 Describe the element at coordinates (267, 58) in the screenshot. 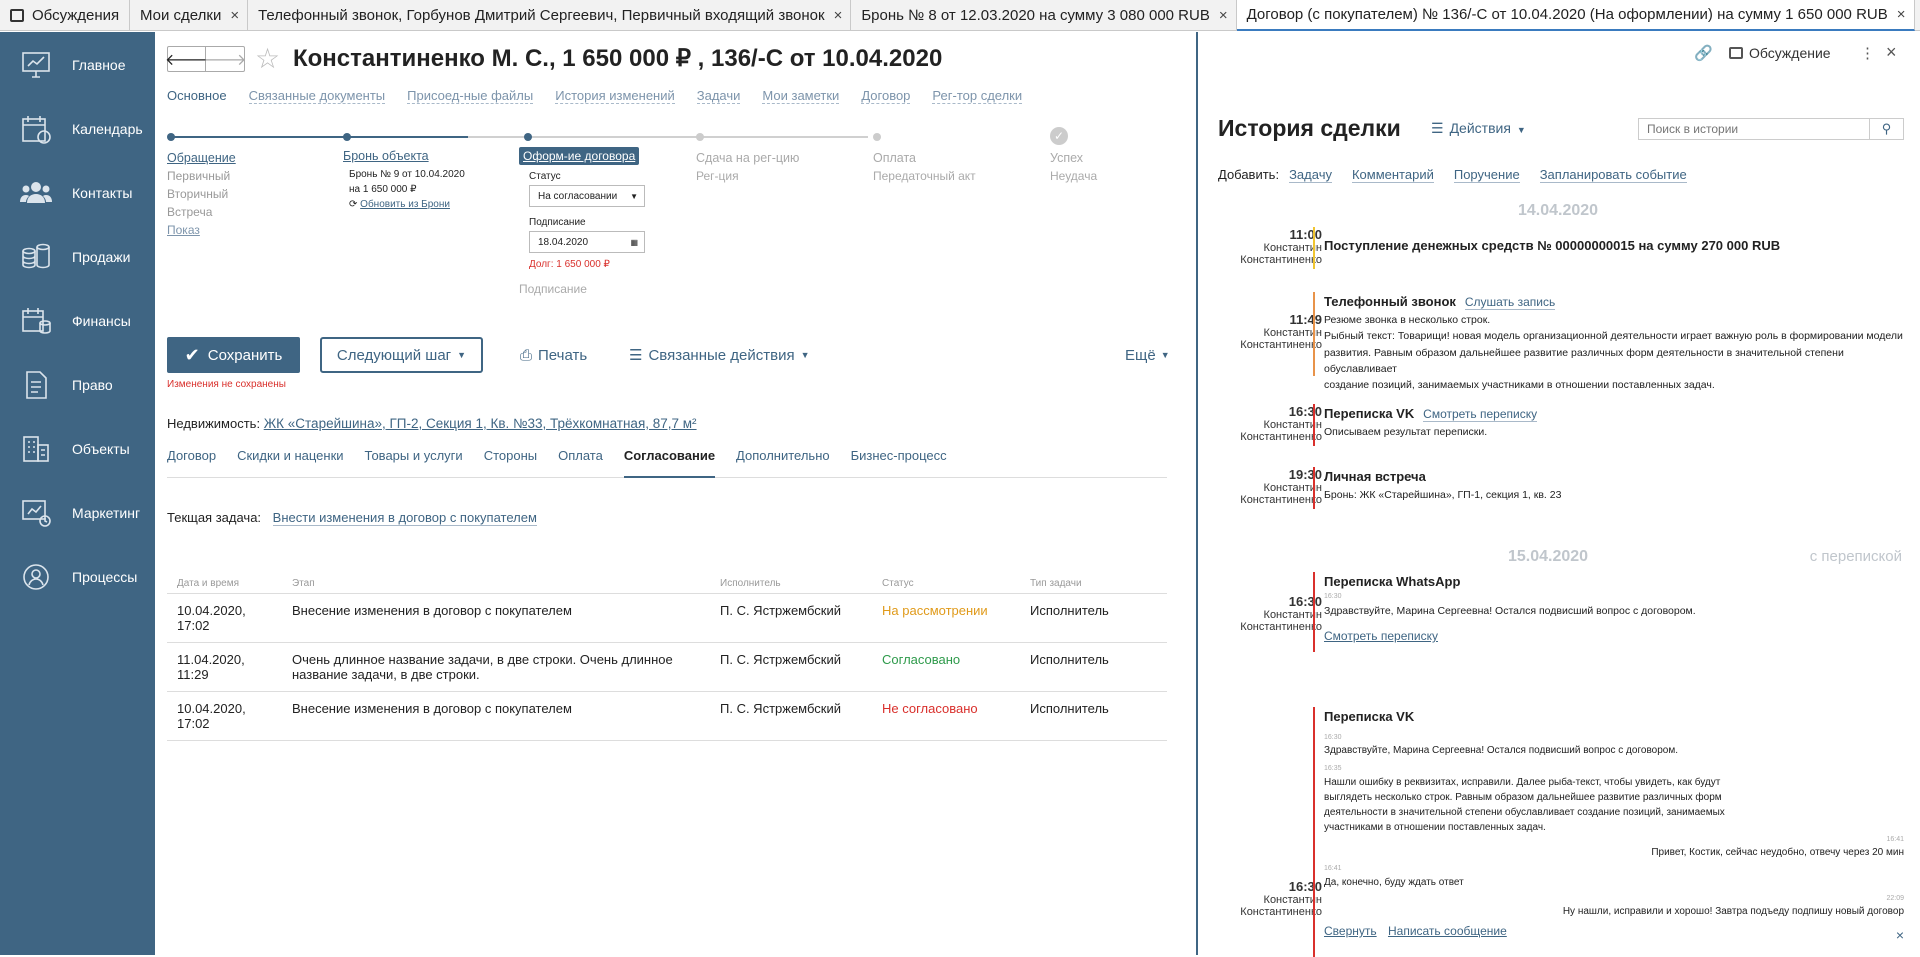

I see `favorite-star-icon: ☆` at that location.